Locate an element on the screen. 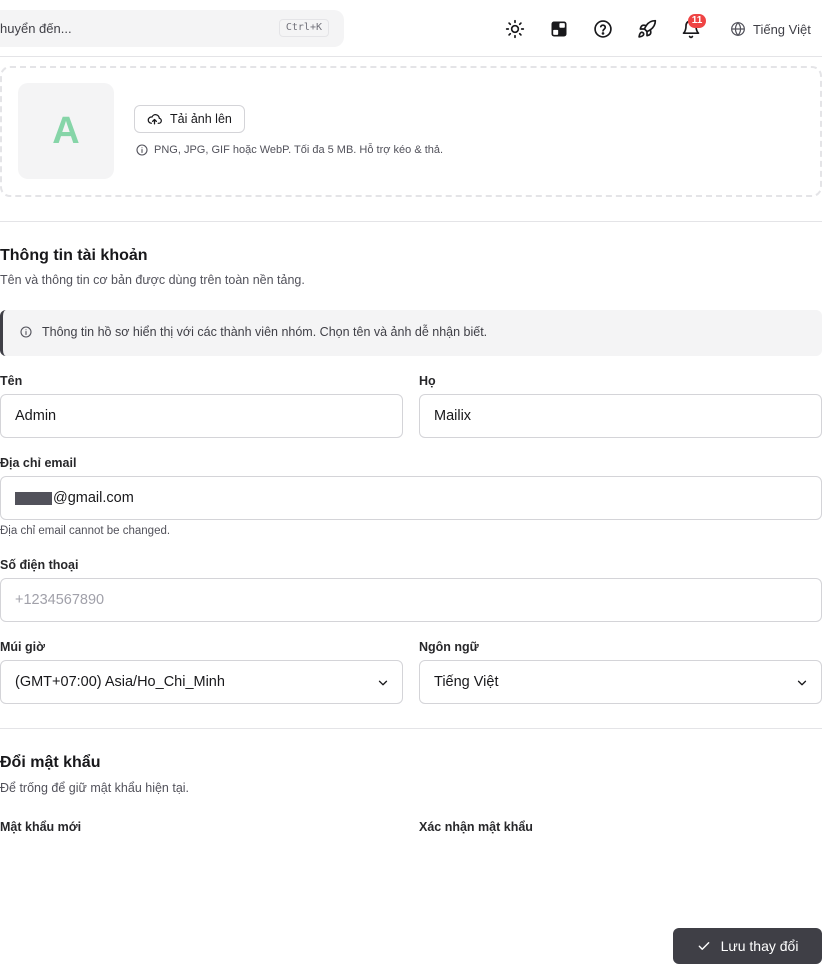 The image size is (822, 964). timezone-value: (GMT+07:00) Asia/Ho_Chi_Minh is located at coordinates (120, 682).